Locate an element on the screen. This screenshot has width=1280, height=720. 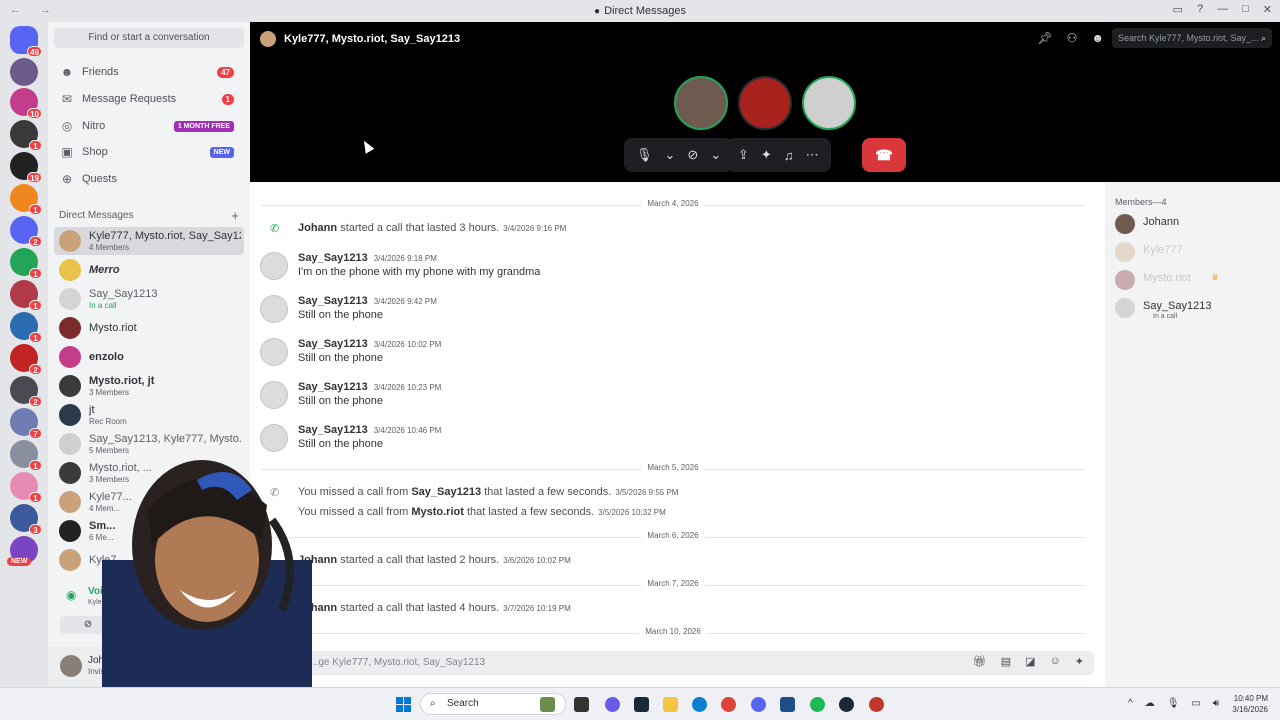
member-item: Say_Say1213 In a call is located at coordinates (1195, 308).